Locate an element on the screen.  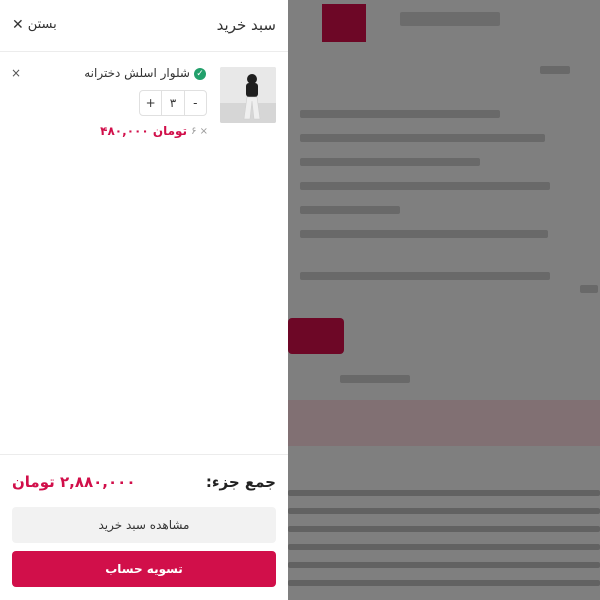
remove-item-icon: × is located at coordinates (16, 73).